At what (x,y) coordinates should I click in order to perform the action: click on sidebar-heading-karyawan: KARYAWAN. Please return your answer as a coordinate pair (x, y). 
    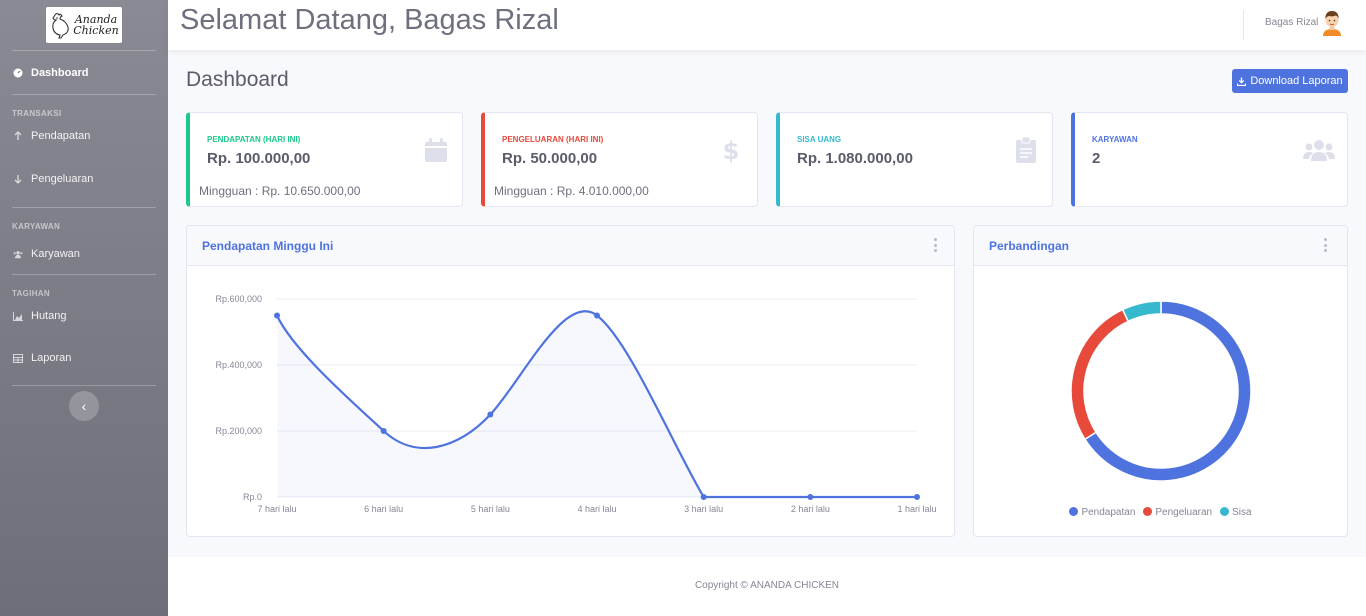
    Looking at the image, I should click on (36, 226).